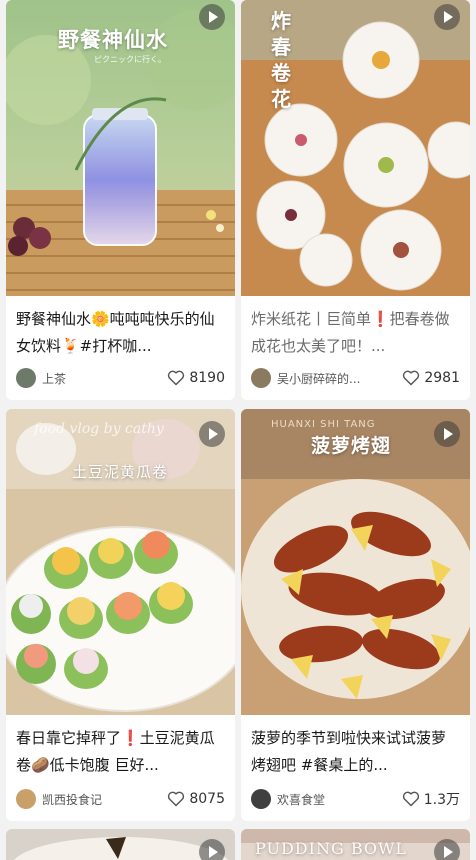 This screenshot has width=476, height=860. What do you see at coordinates (339, 799) in the screenshot?
I see `author-name: 欢喜食堂` at bounding box center [339, 799].